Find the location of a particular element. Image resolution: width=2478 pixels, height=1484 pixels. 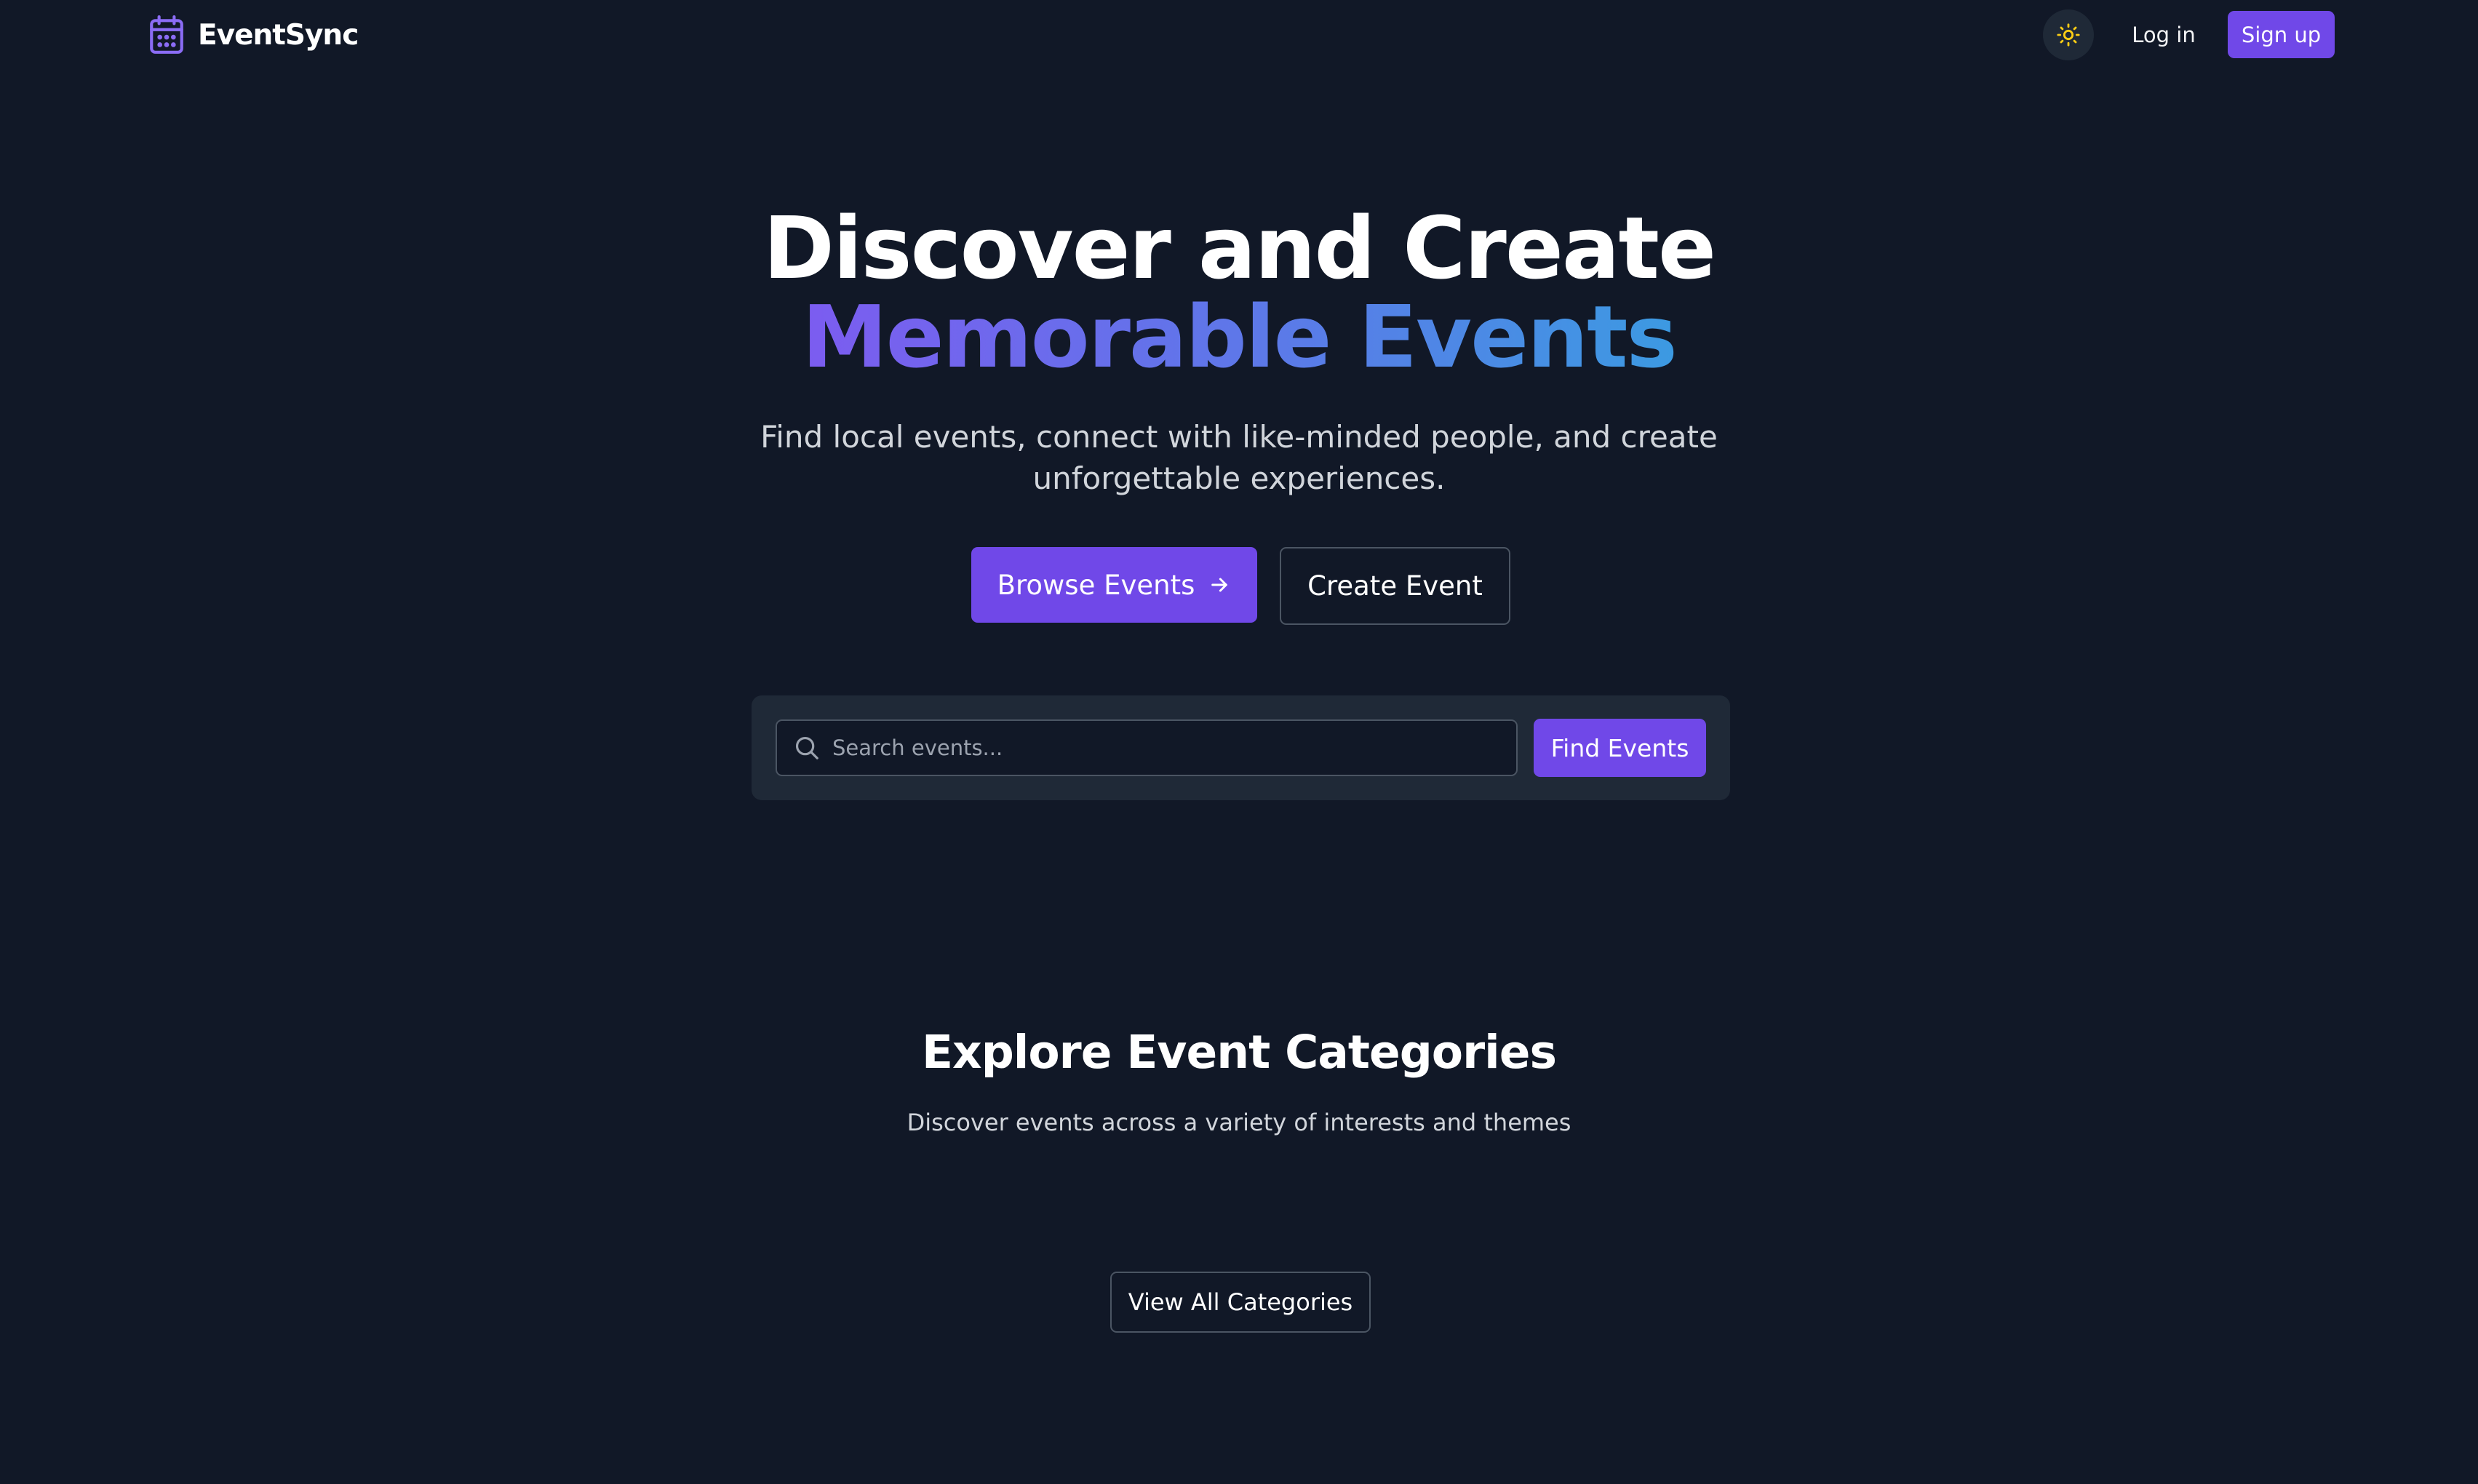

hero-title-line1: Discover and Create is located at coordinates (1239, 248).